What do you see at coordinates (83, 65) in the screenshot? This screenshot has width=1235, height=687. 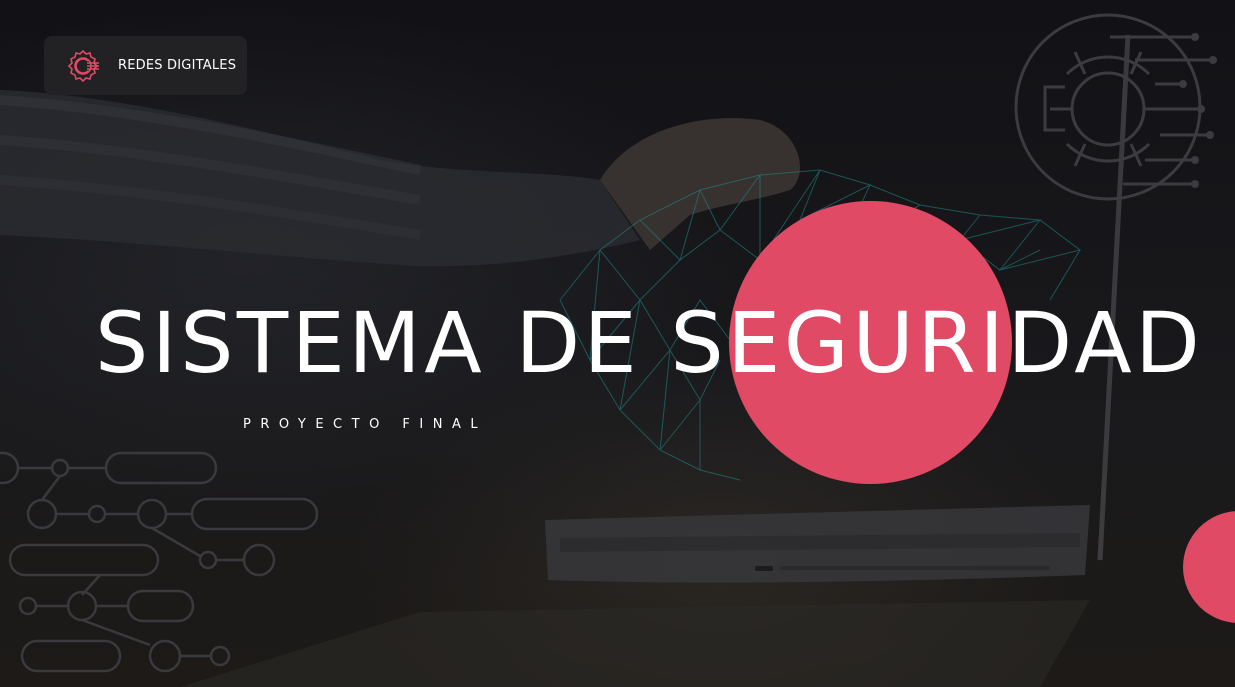 I see `gear-chip-icon` at bounding box center [83, 65].